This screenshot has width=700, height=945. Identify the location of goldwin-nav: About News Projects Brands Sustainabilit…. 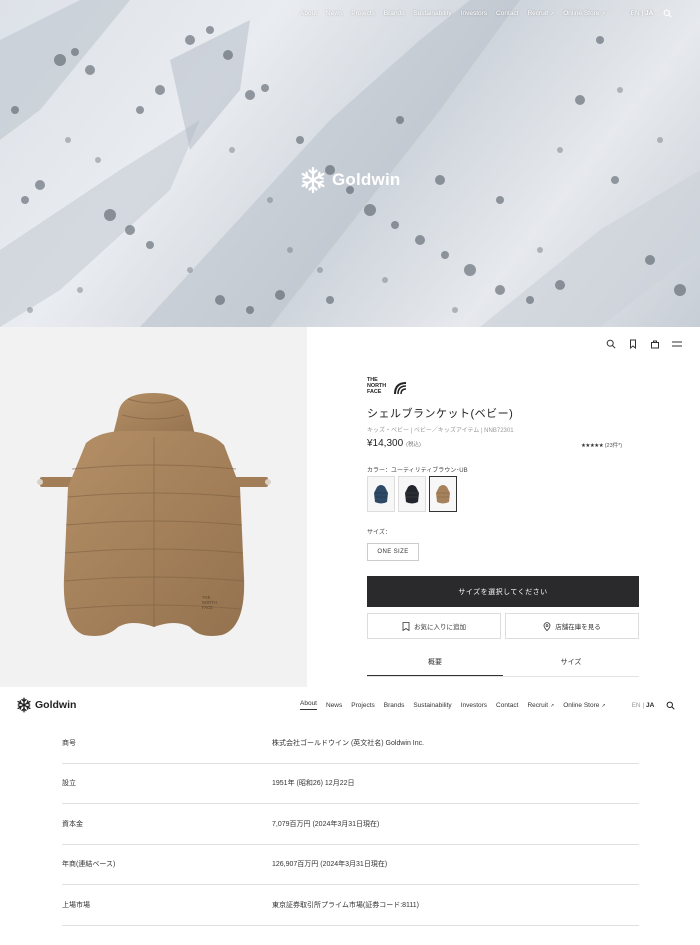
(487, 705).